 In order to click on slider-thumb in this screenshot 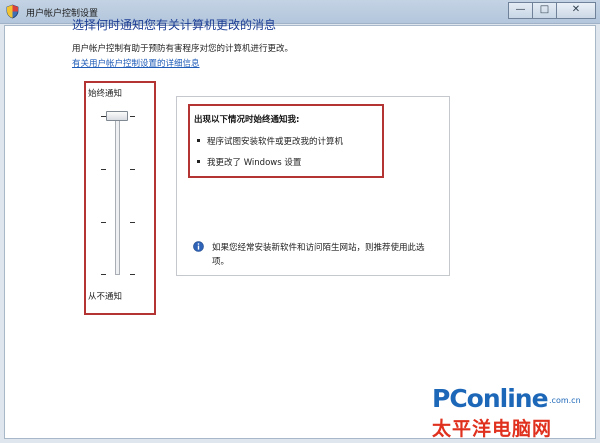, I will do `click(117, 116)`.